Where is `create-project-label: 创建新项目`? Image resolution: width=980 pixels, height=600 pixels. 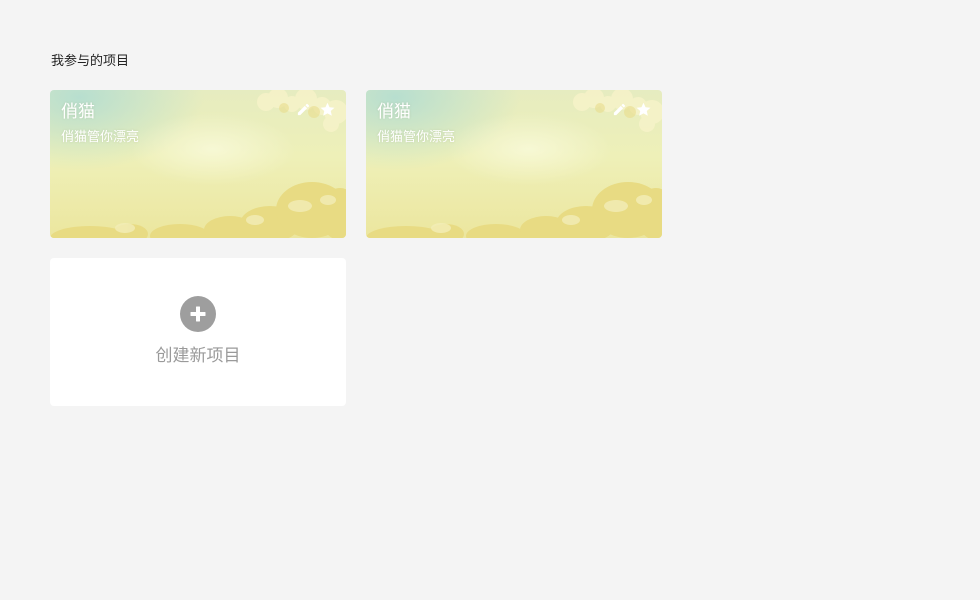 create-project-label: 创建新项目 is located at coordinates (198, 356).